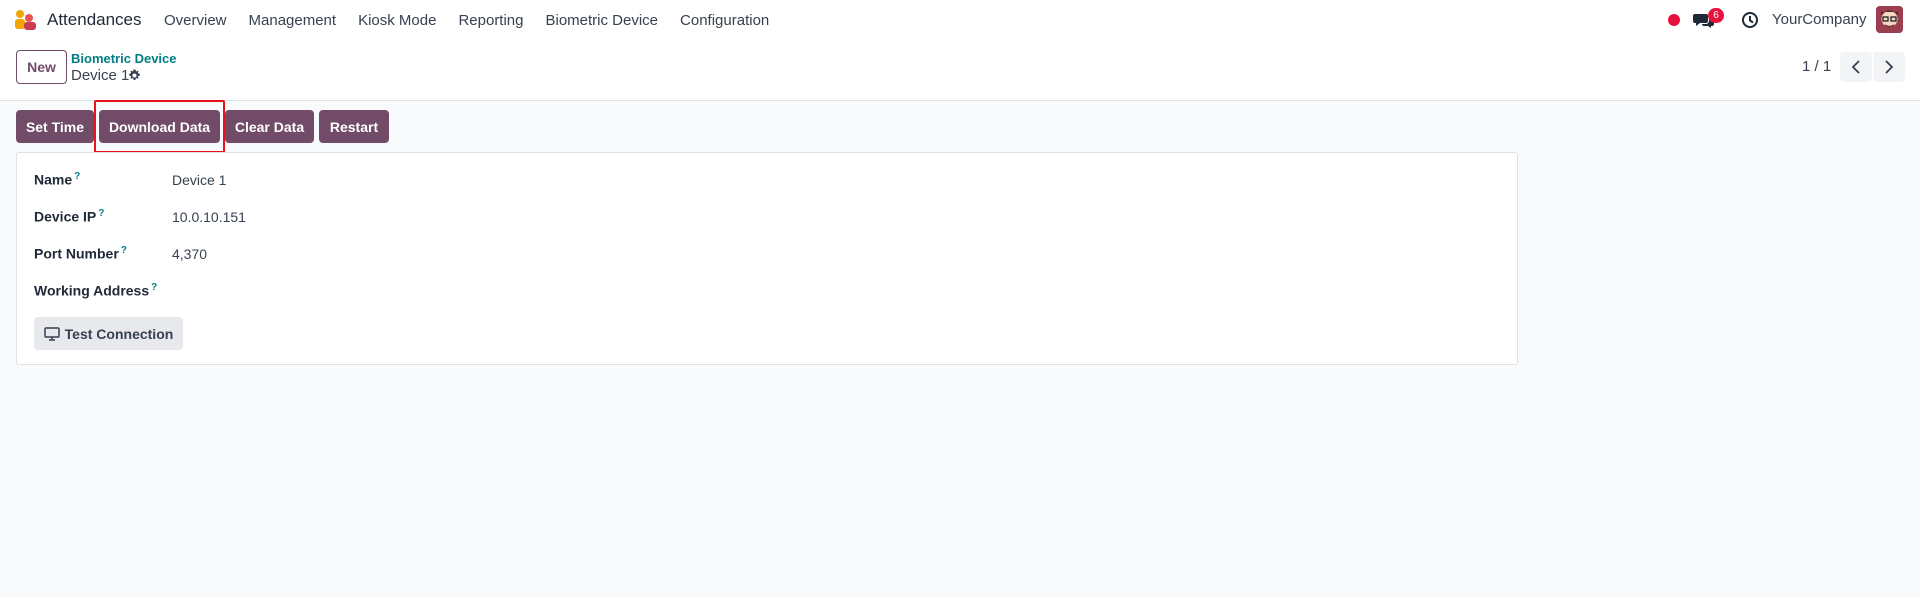  I want to click on chevron-left-icon, so click(1855, 67).